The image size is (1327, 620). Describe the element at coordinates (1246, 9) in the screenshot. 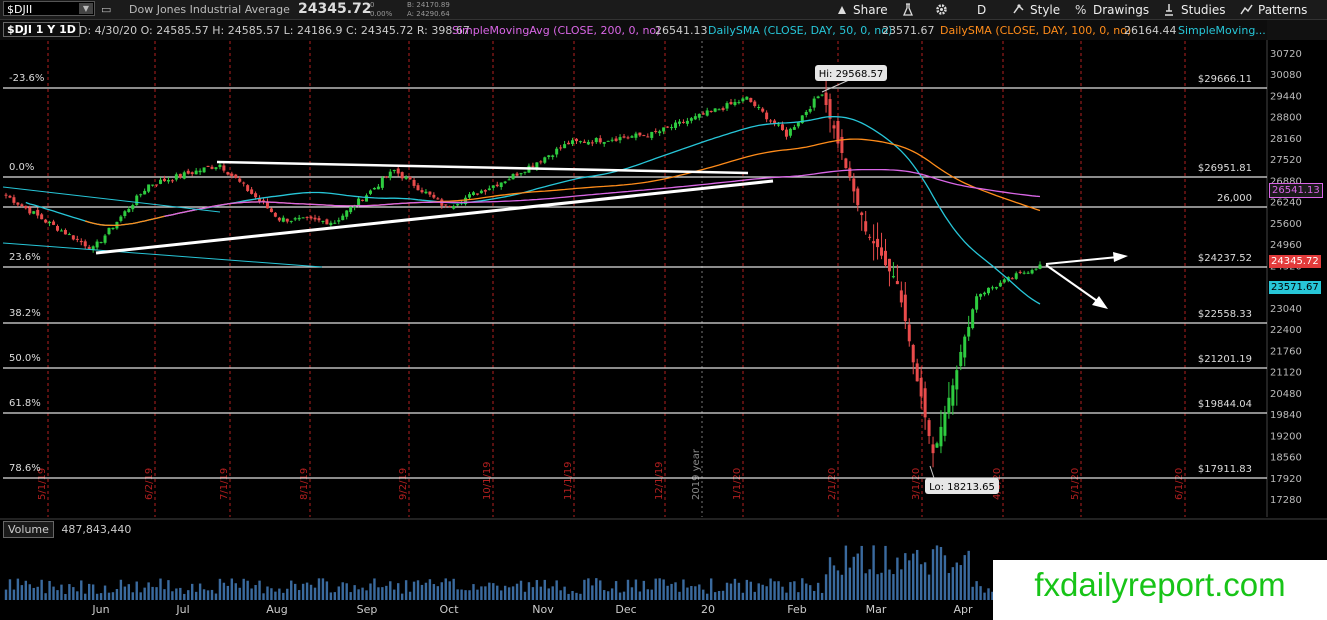

I see `patterns-icon` at that location.